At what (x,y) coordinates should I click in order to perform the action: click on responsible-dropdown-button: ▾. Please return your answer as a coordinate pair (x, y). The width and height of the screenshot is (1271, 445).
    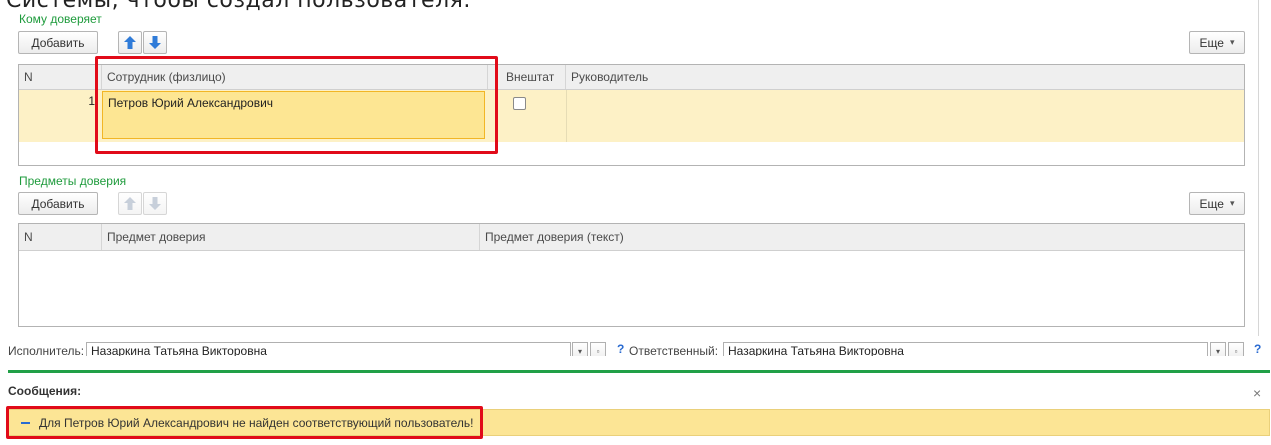
    Looking at the image, I should click on (1218, 349).